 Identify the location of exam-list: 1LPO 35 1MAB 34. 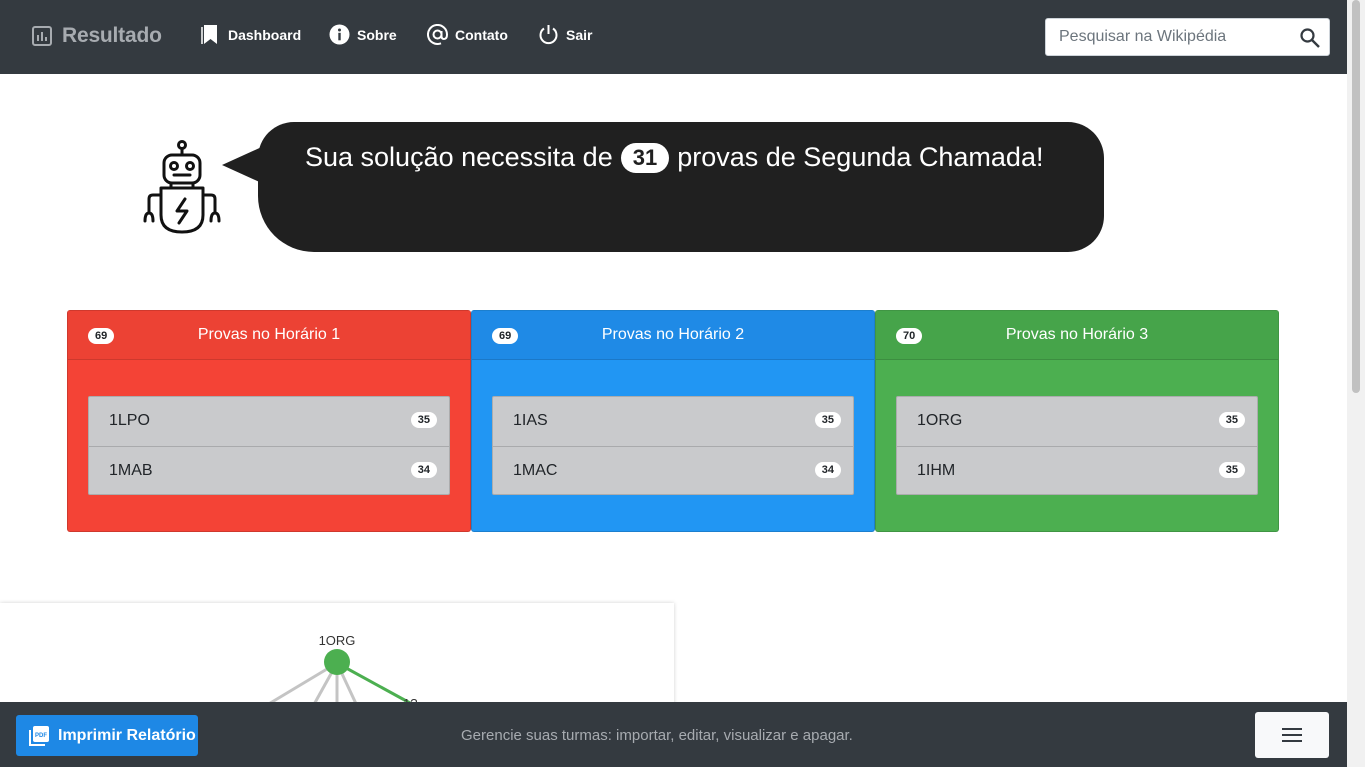
(269, 445).